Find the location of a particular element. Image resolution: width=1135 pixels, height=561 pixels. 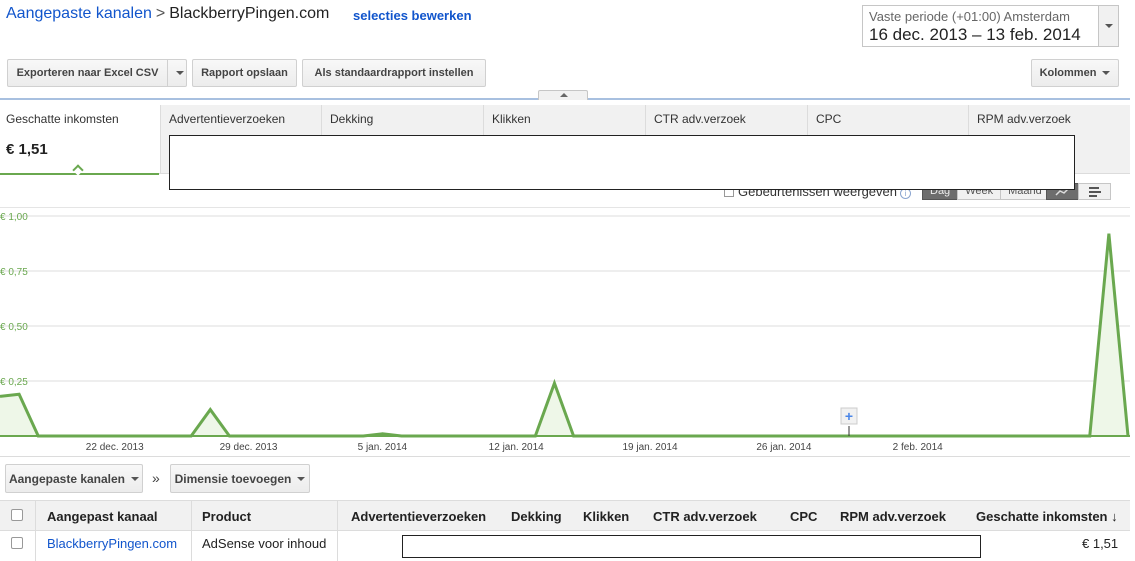

columns-label: Kolommen is located at coordinates (1068, 73).